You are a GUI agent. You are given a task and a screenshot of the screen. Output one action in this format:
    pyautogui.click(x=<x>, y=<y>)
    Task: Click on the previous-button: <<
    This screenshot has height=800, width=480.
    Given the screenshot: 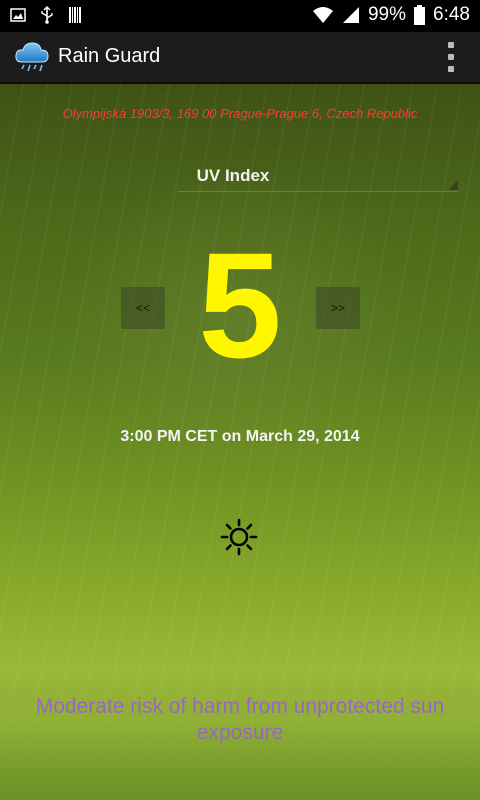 What is the action you would take?
    pyautogui.click(x=143, y=308)
    